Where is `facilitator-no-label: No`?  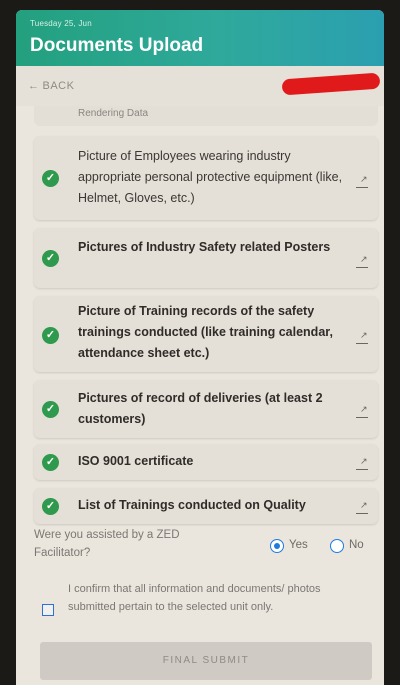
facilitator-no-label: No is located at coordinates (356, 545).